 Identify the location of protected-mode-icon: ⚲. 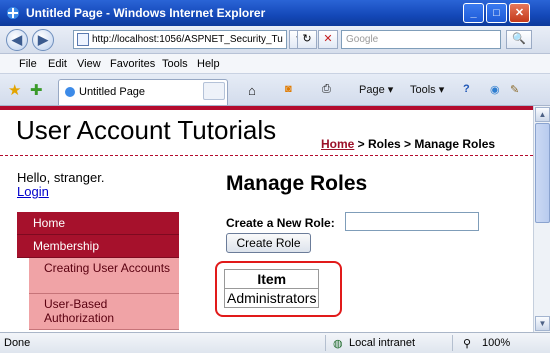
(467, 344).